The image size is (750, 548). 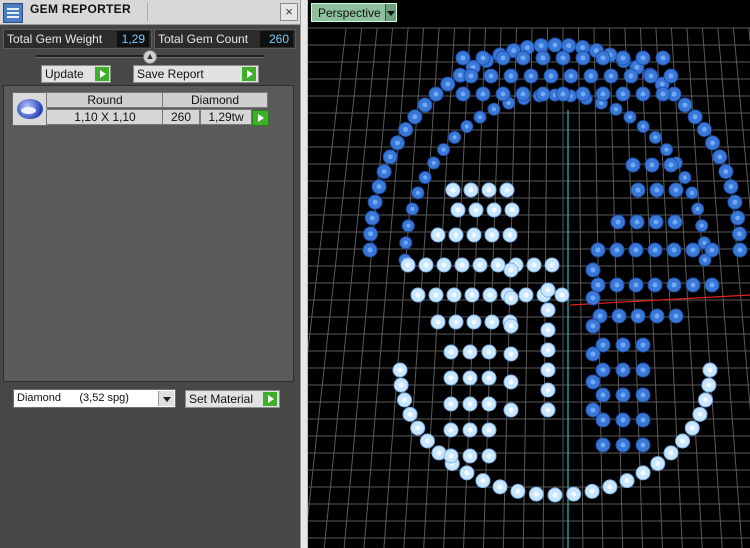 I want to click on set-material-button-label: Set Material, so click(x=221, y=399).